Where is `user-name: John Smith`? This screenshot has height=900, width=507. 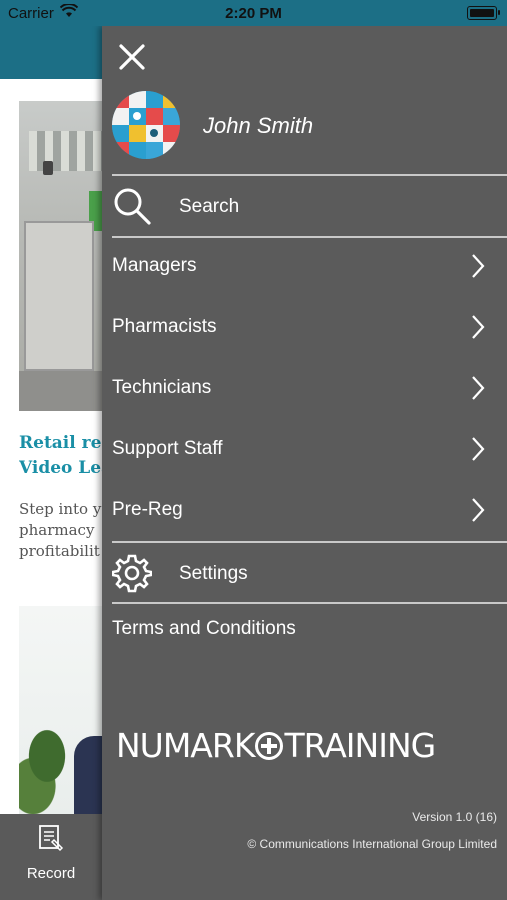 user-name: John Smith is located at coordinates (258, 125).